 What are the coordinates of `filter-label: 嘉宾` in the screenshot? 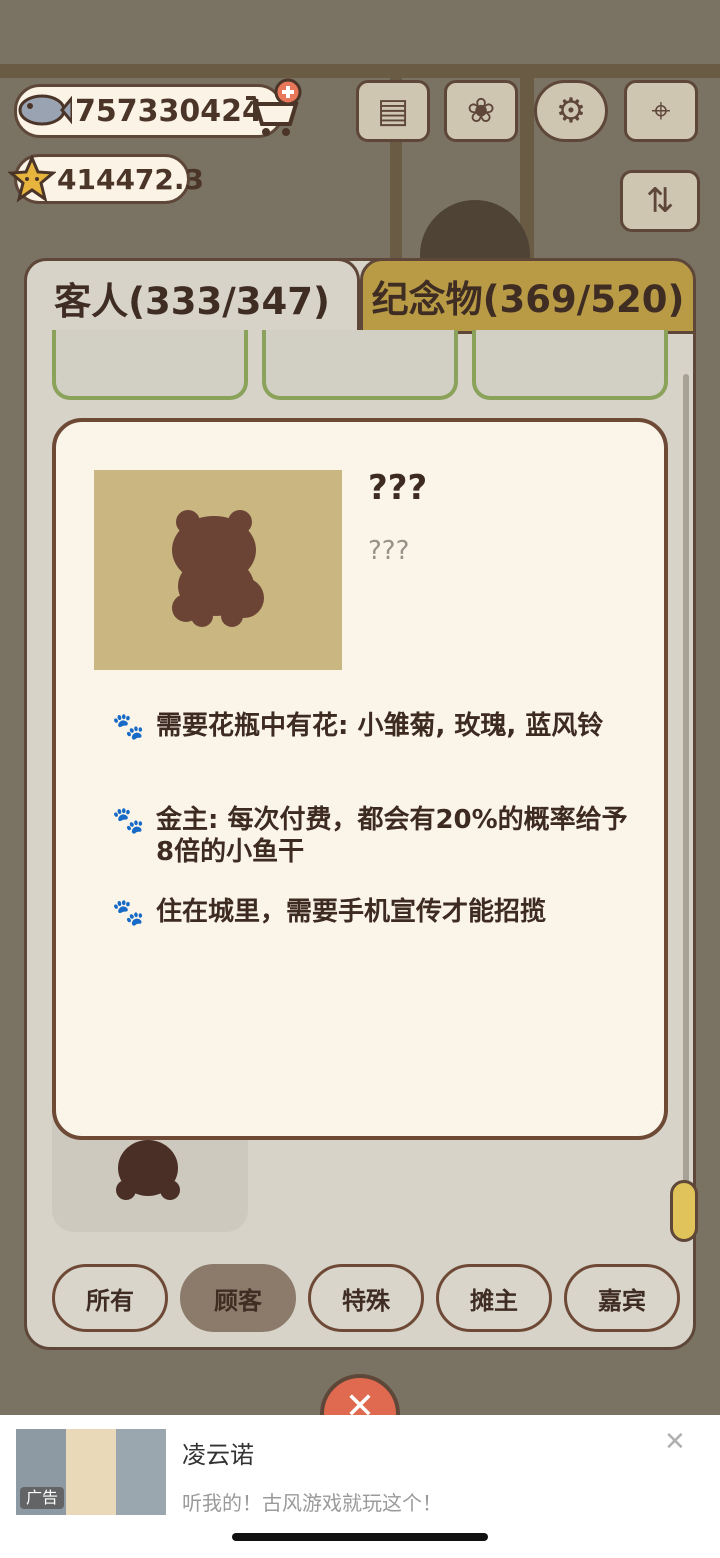 It's located at (622, 1300).